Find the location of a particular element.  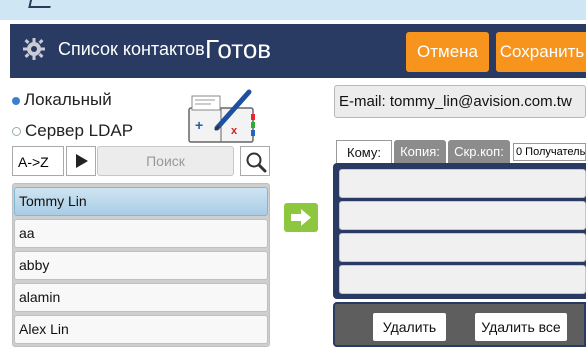

email-display: E-mail: tommy_lin@avision.com.tw is located at coordinates (460, 101).